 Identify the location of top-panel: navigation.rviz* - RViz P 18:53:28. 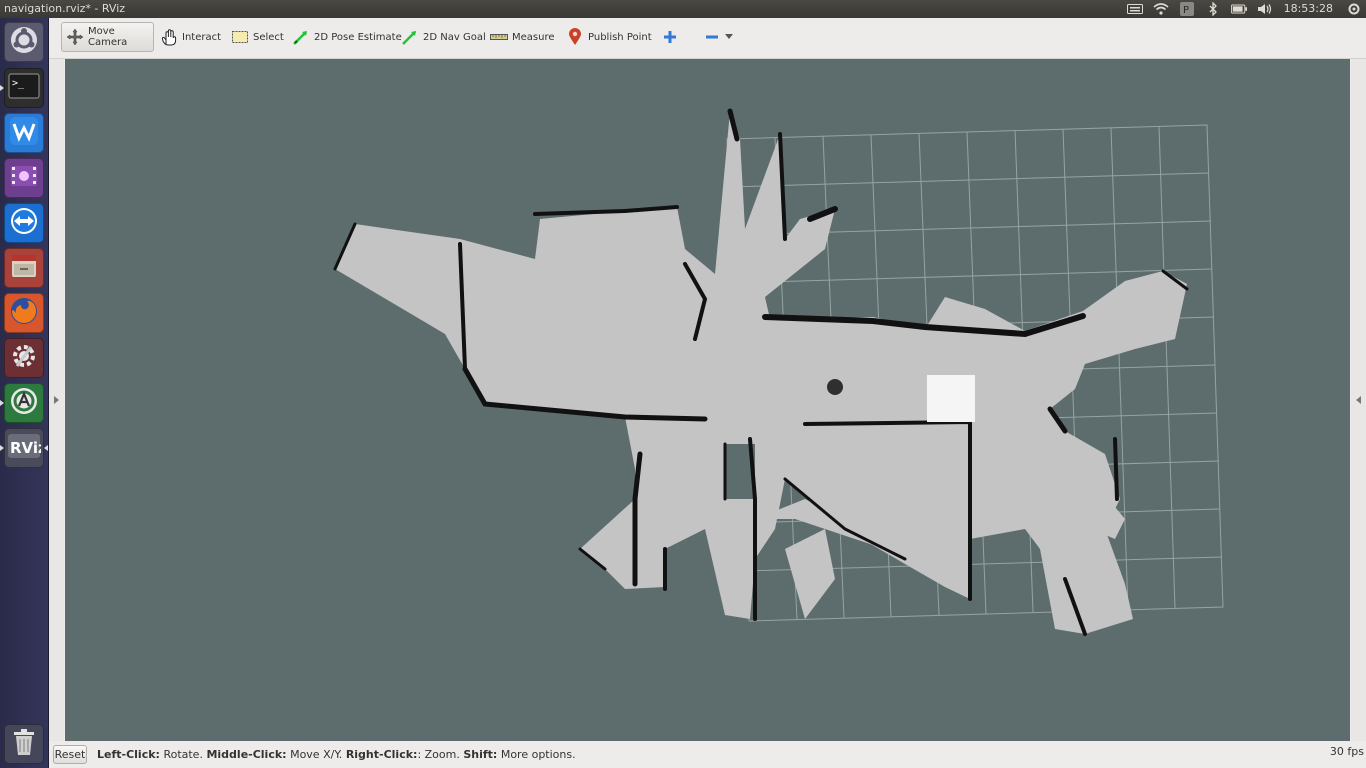
(683, 9).